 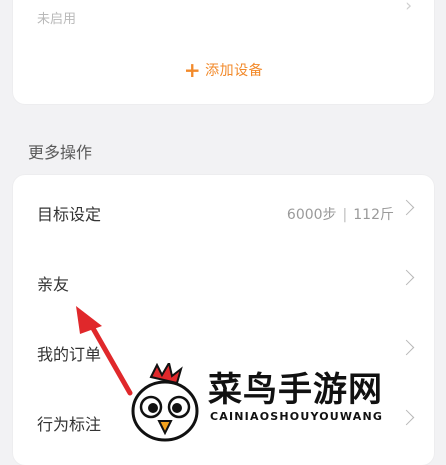 I want to click on watermark-subtitle: CAINIAOSHOUYOUWANG, so click(x=297, y=416).